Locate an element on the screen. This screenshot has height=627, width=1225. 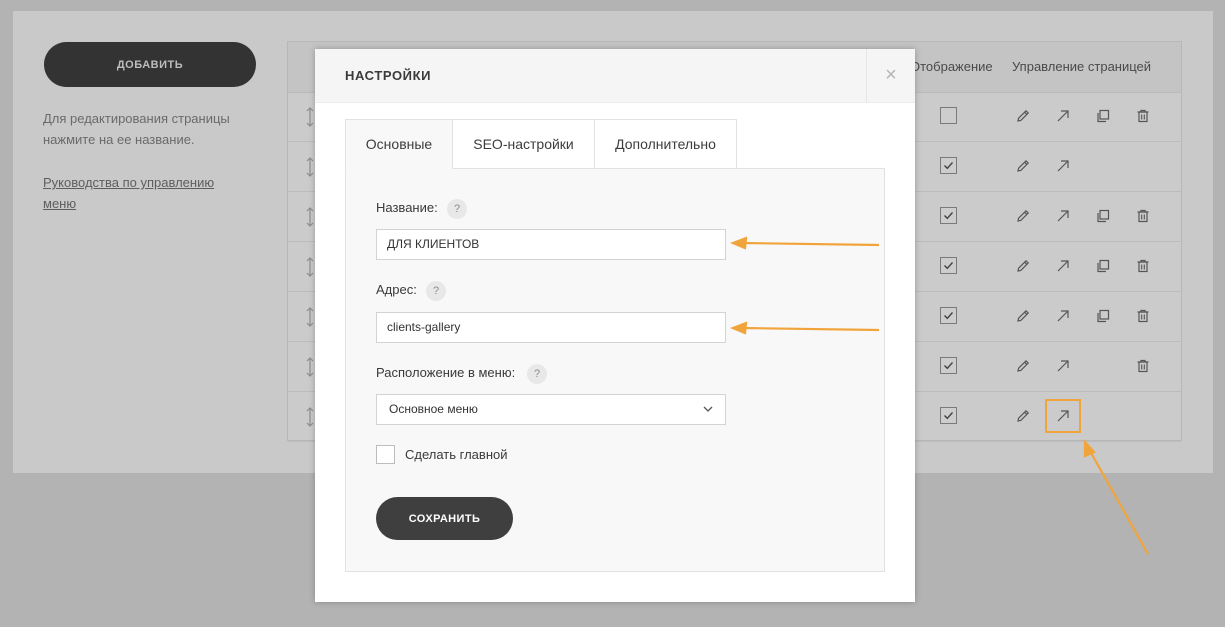
name-label: Название: is located at coordinates (407, 207).